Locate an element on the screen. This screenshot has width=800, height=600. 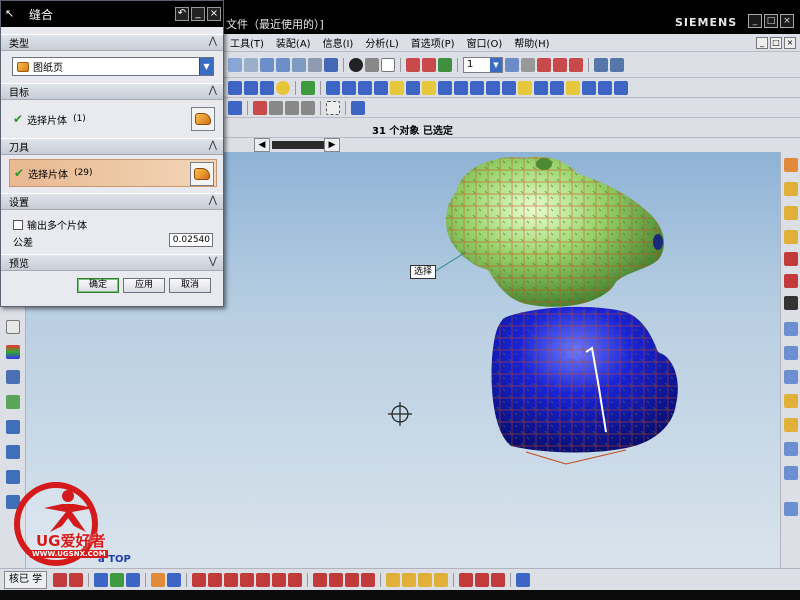
zoom-icon is located at coordinates (267, 64).